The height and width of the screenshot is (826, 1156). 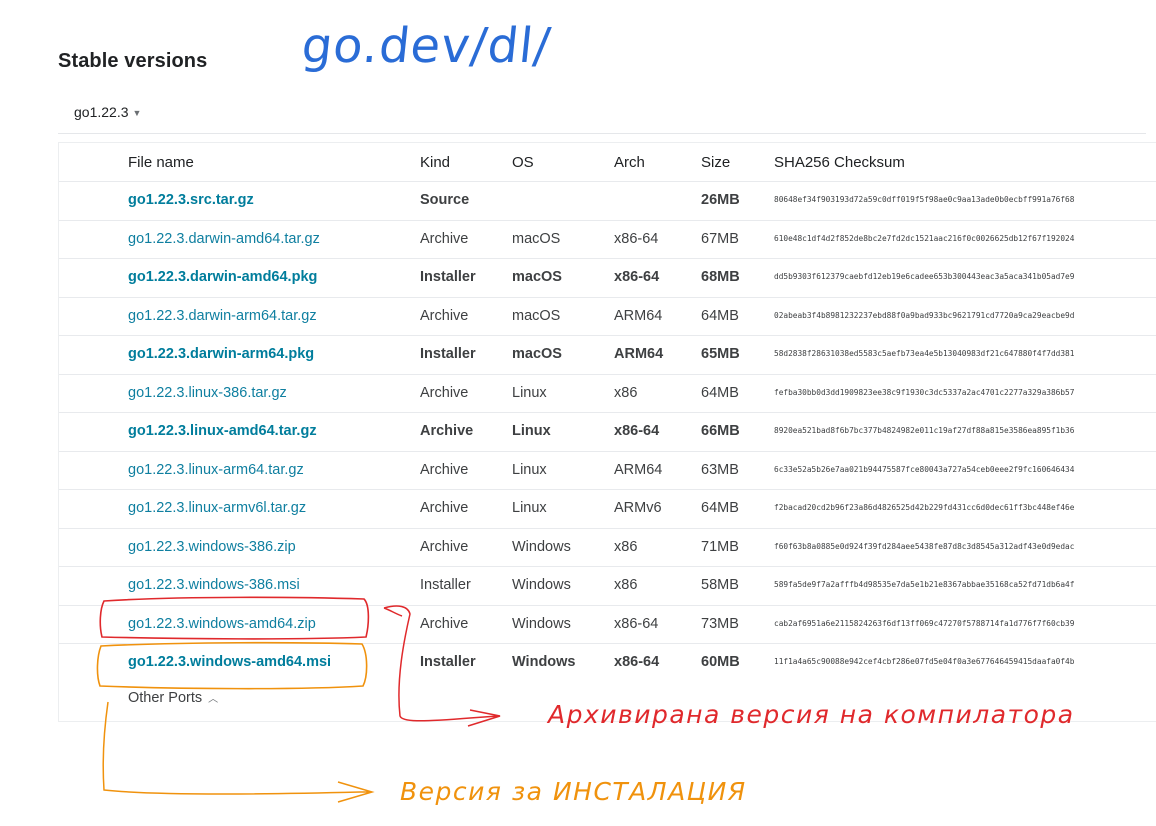 I want to click on orange-highlight-box, so click(x=232, y=665).